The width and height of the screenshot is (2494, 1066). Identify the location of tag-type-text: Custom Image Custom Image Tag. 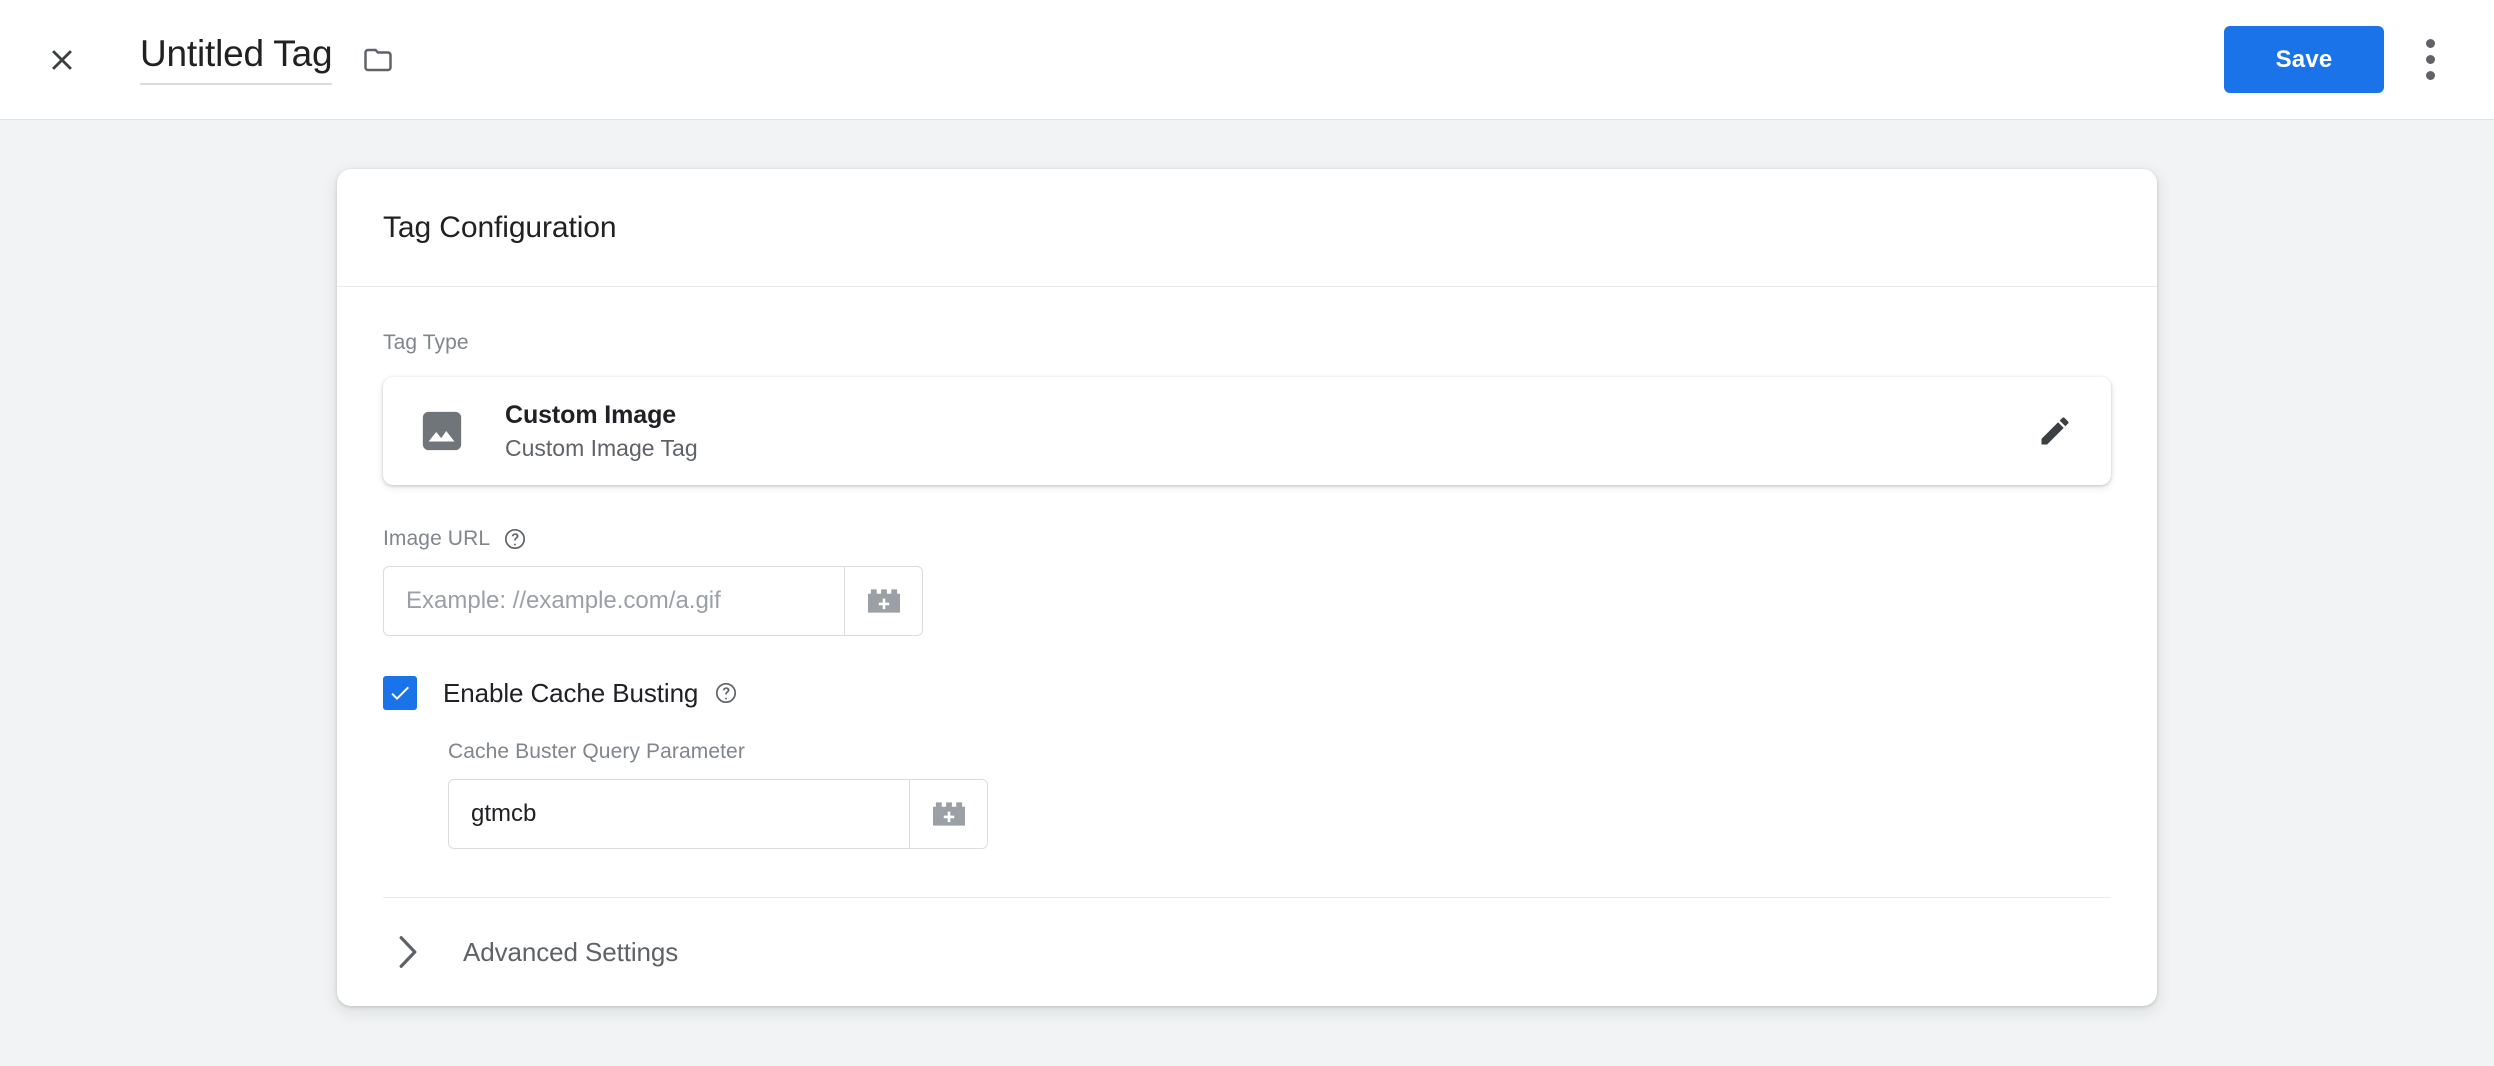
(601, 431).